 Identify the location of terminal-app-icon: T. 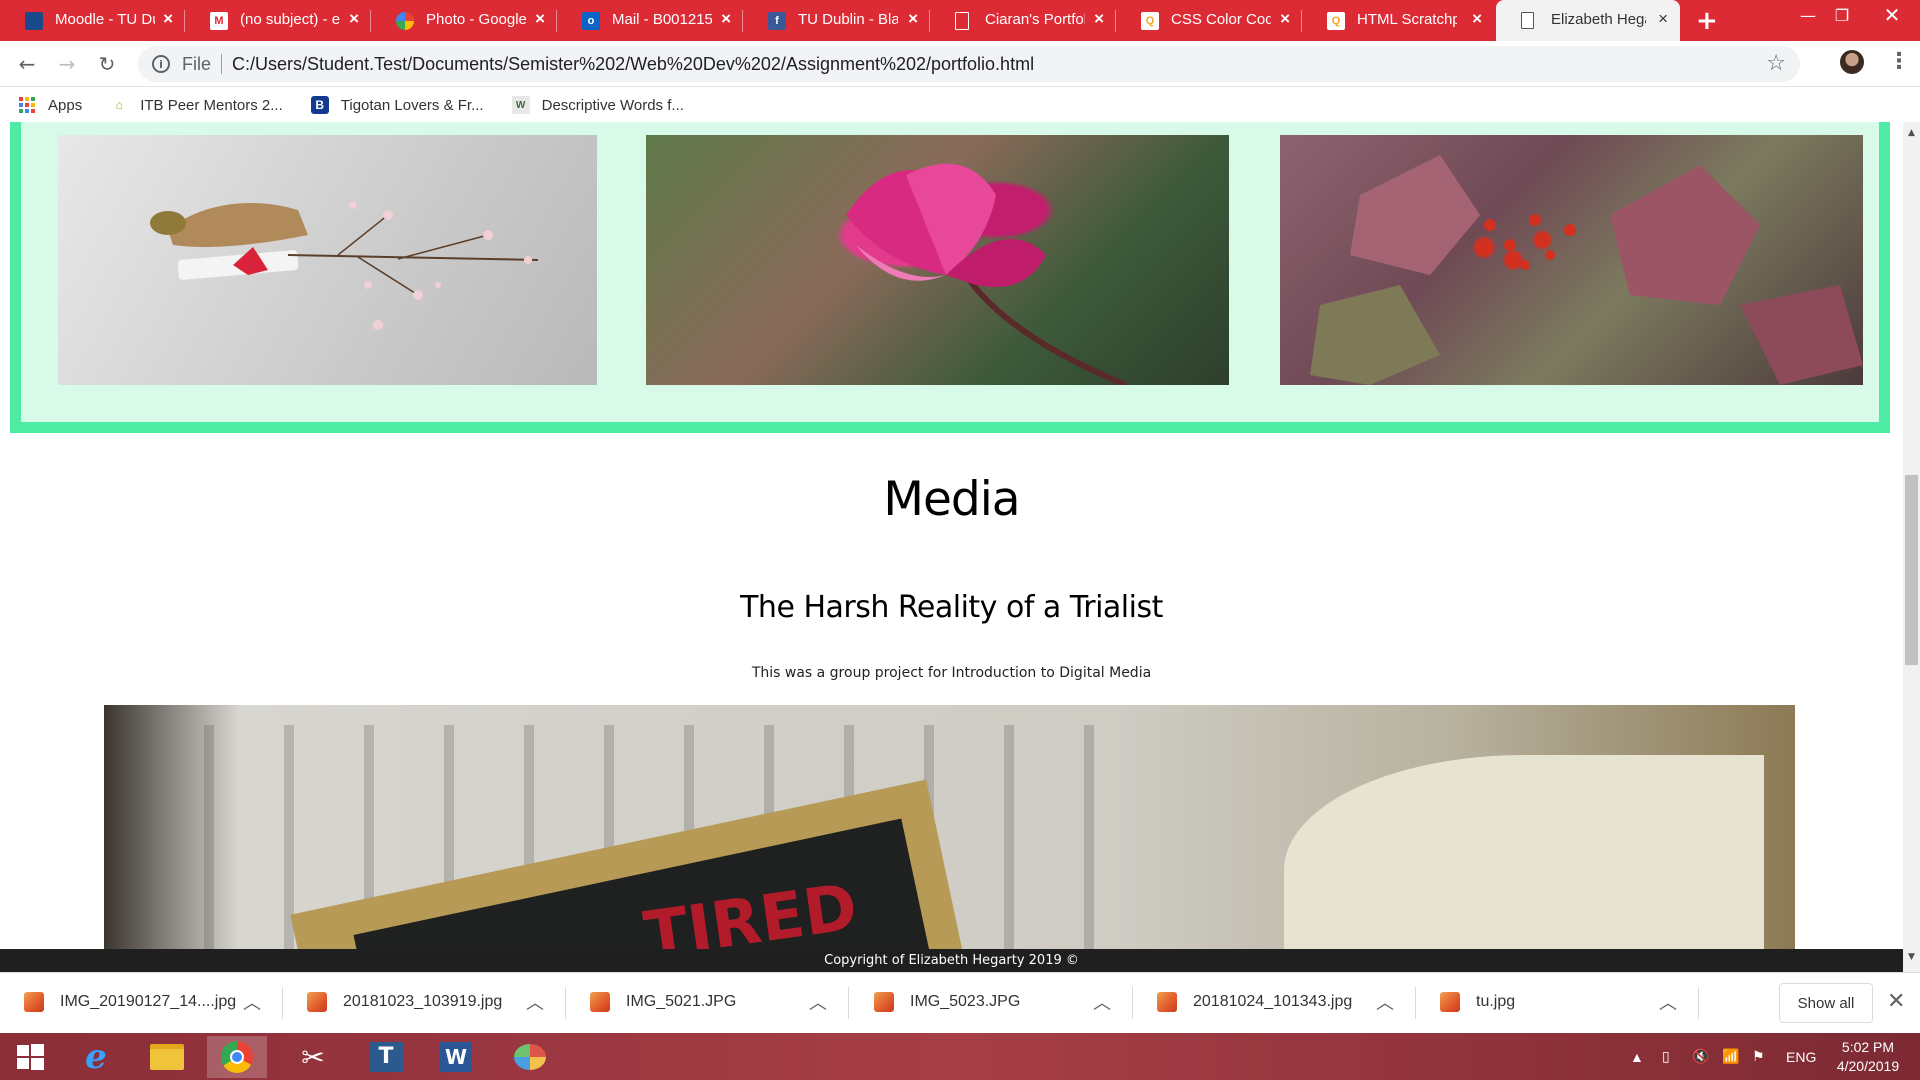
(386, 1057).